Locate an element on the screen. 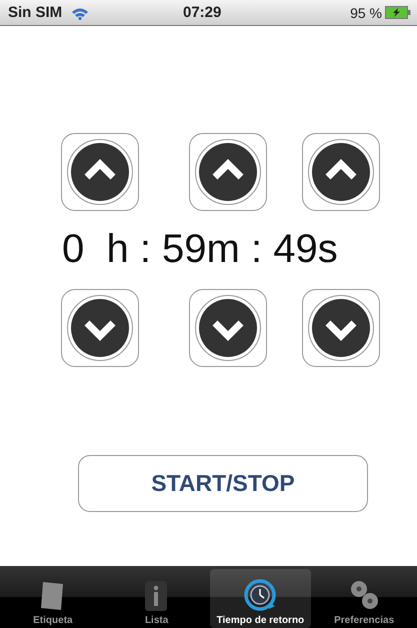 The width and height of the screenshot is (417, 628). tab-label: Tiempo de retorno is located at coordinates (260, 620).